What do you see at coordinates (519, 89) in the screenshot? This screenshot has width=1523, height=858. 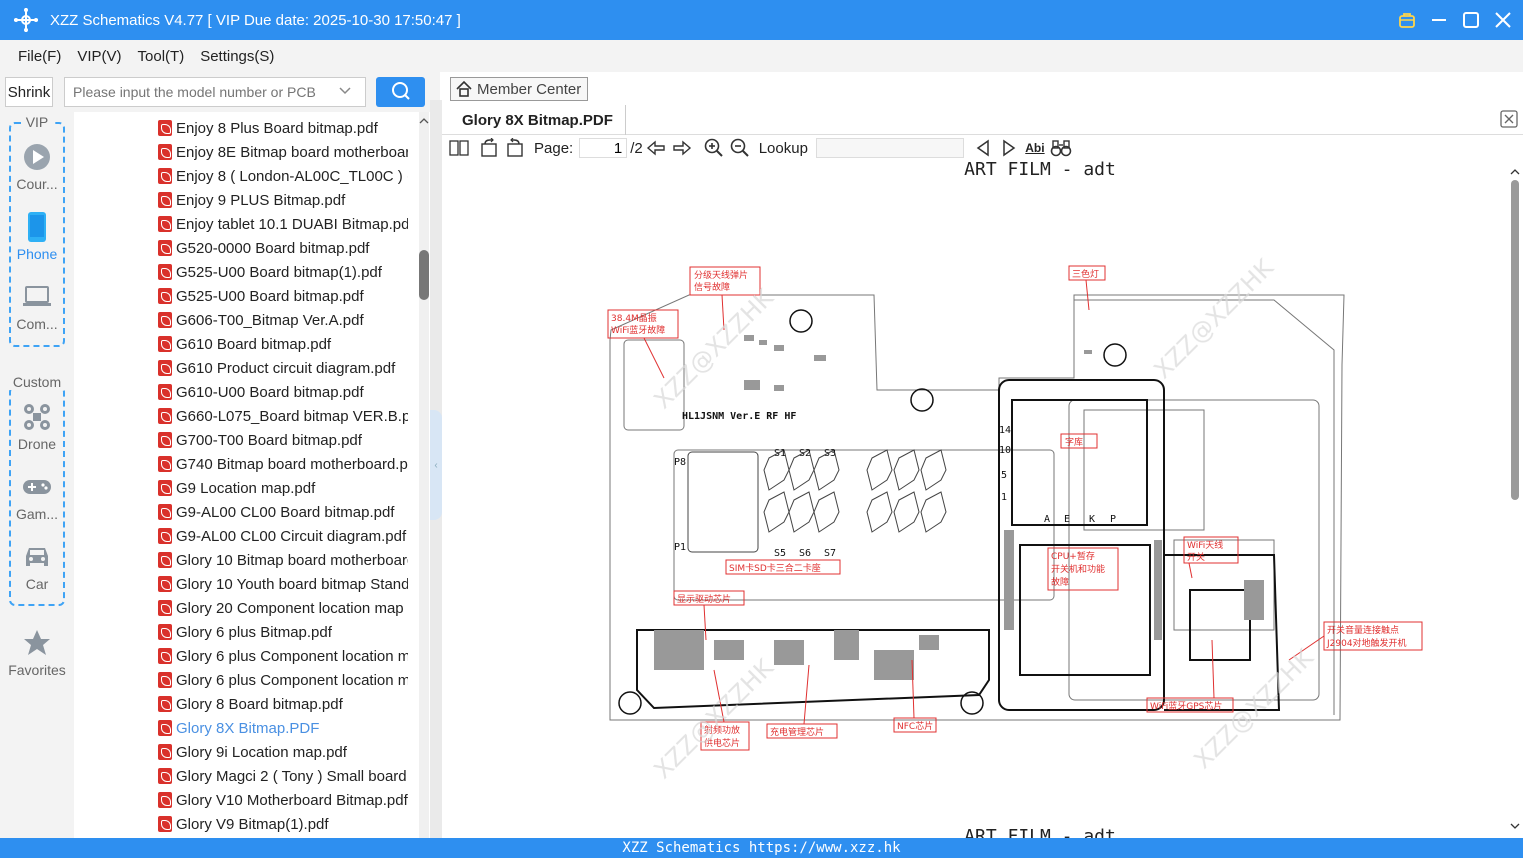 I see `member-center-button: Member Center` at bounding box center [519, 89].